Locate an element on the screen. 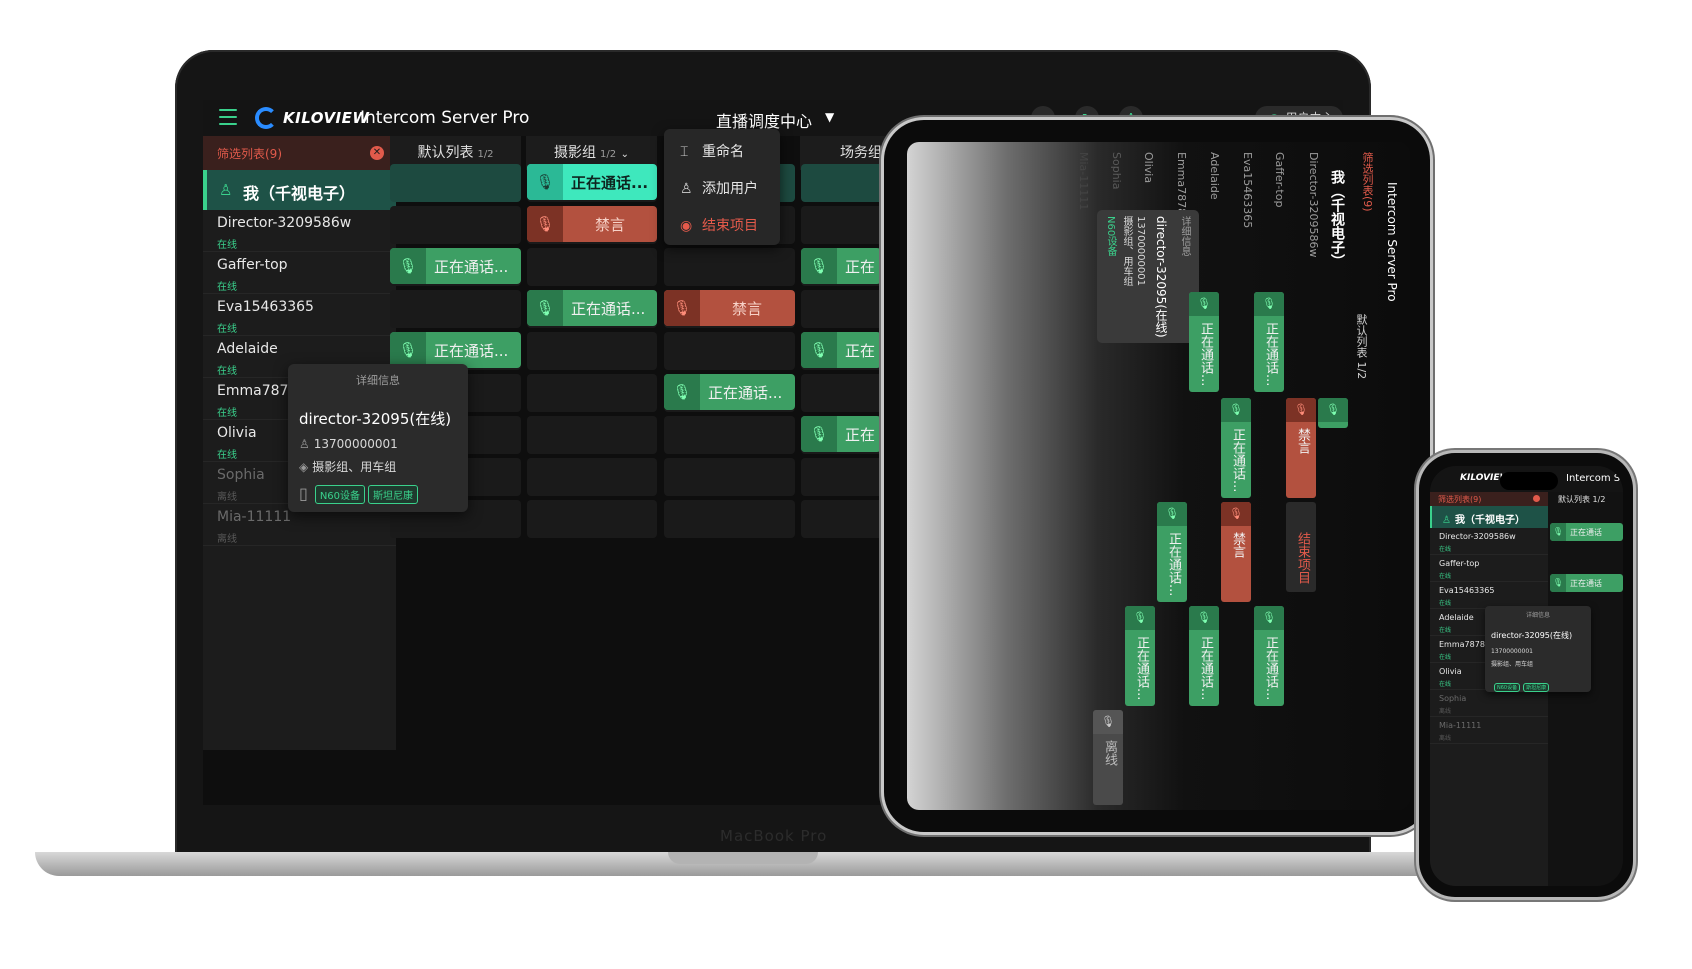  user-name: Olivia is located at coordinates (1450, 671).